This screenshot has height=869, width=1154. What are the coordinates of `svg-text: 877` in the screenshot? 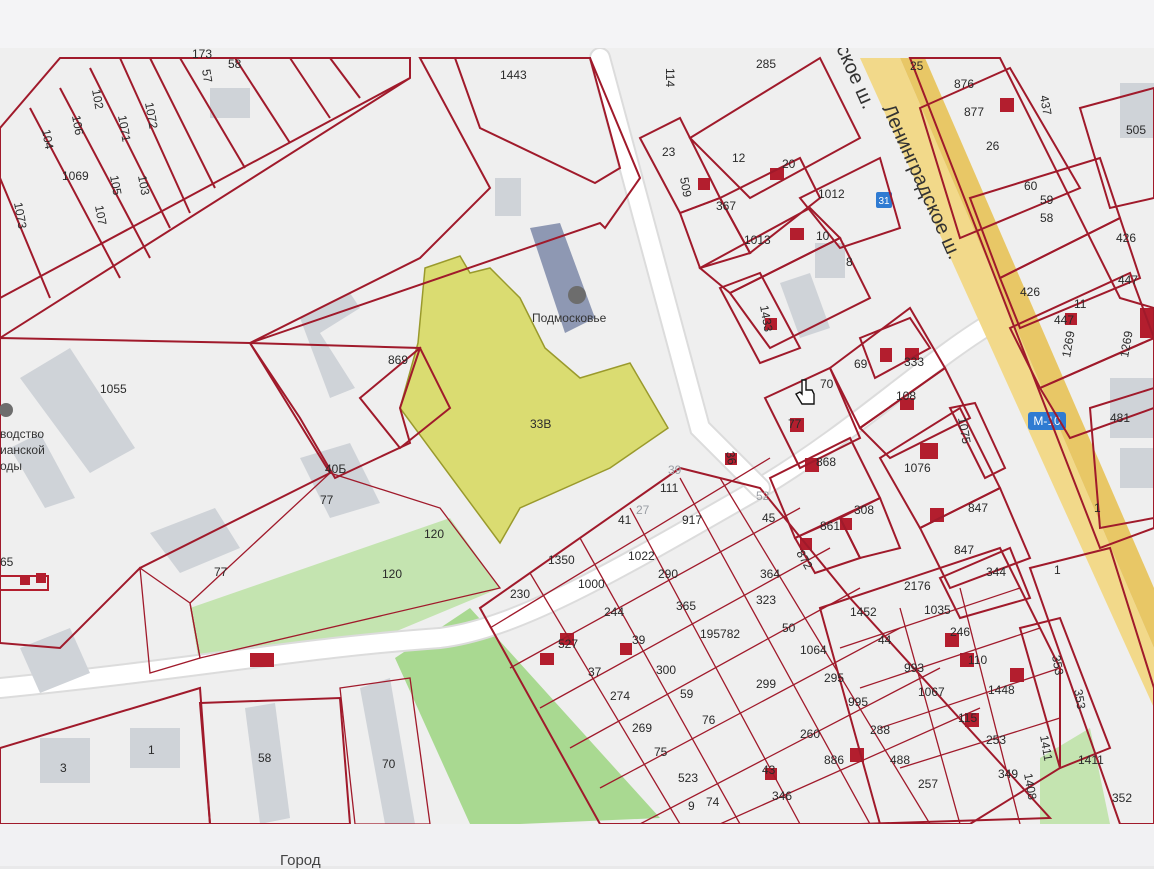 It's located at (974, 112).